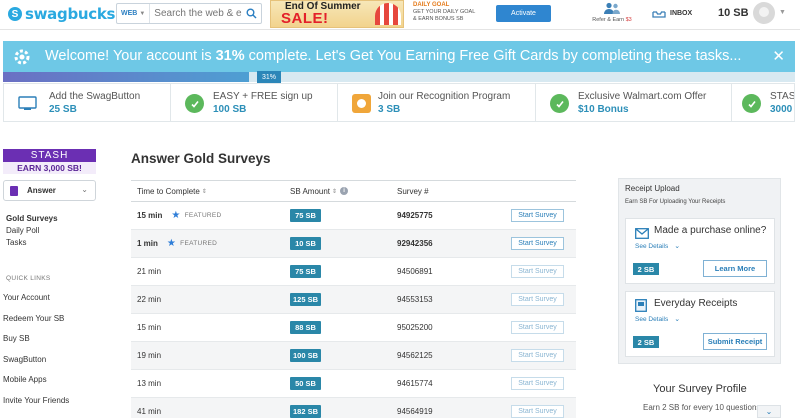 The width and height of the screenshot is (800, 418). Describe the element at coordinates (305, 355) in the screenshot. I see `sb-amount-badge: 100 SB` at that location.